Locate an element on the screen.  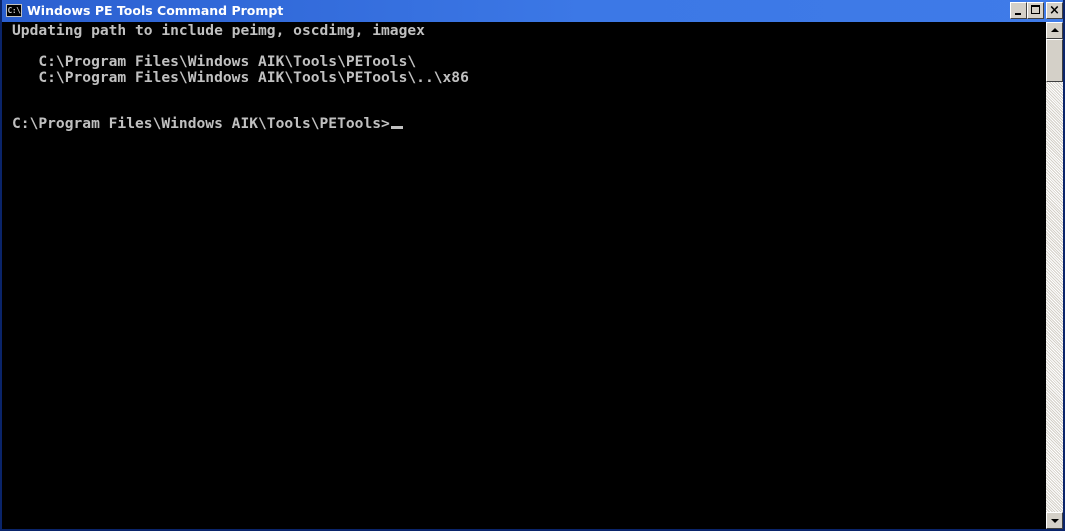
title-bar: C:\ Windows PE Tools Command Prompt × is located at coordinates (532, 11).